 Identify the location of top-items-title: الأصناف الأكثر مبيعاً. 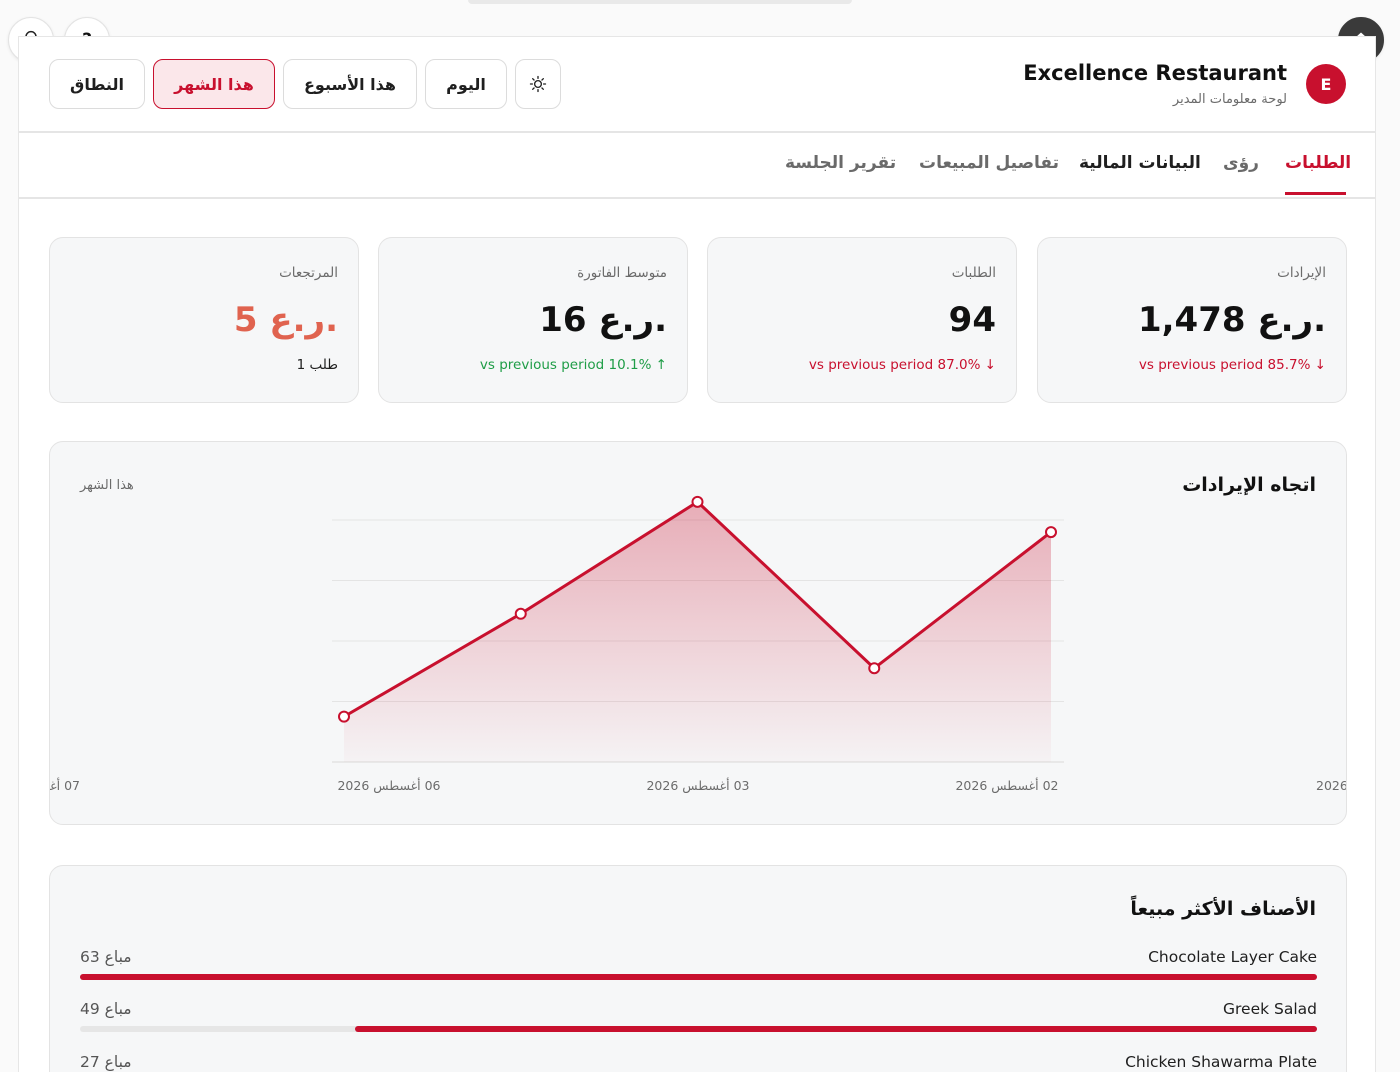
(1223, 909).